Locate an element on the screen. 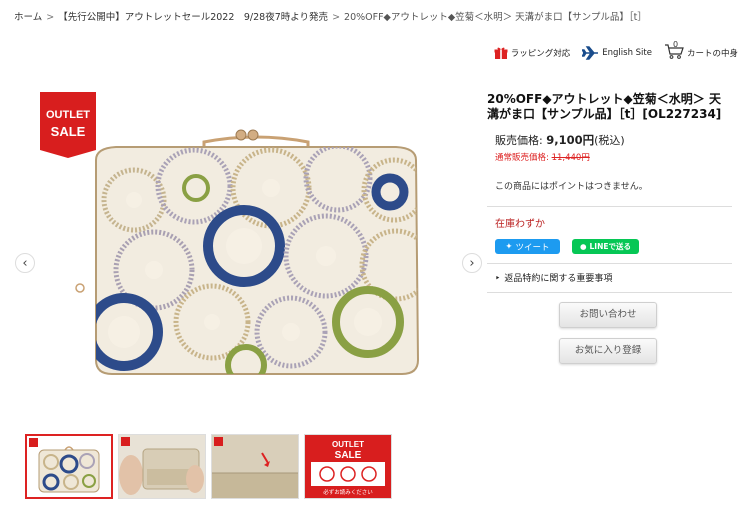 The image size is (750, 528). returns-policy-link: 返品特約に関する重要事項 is located at coordinates (609, 278).